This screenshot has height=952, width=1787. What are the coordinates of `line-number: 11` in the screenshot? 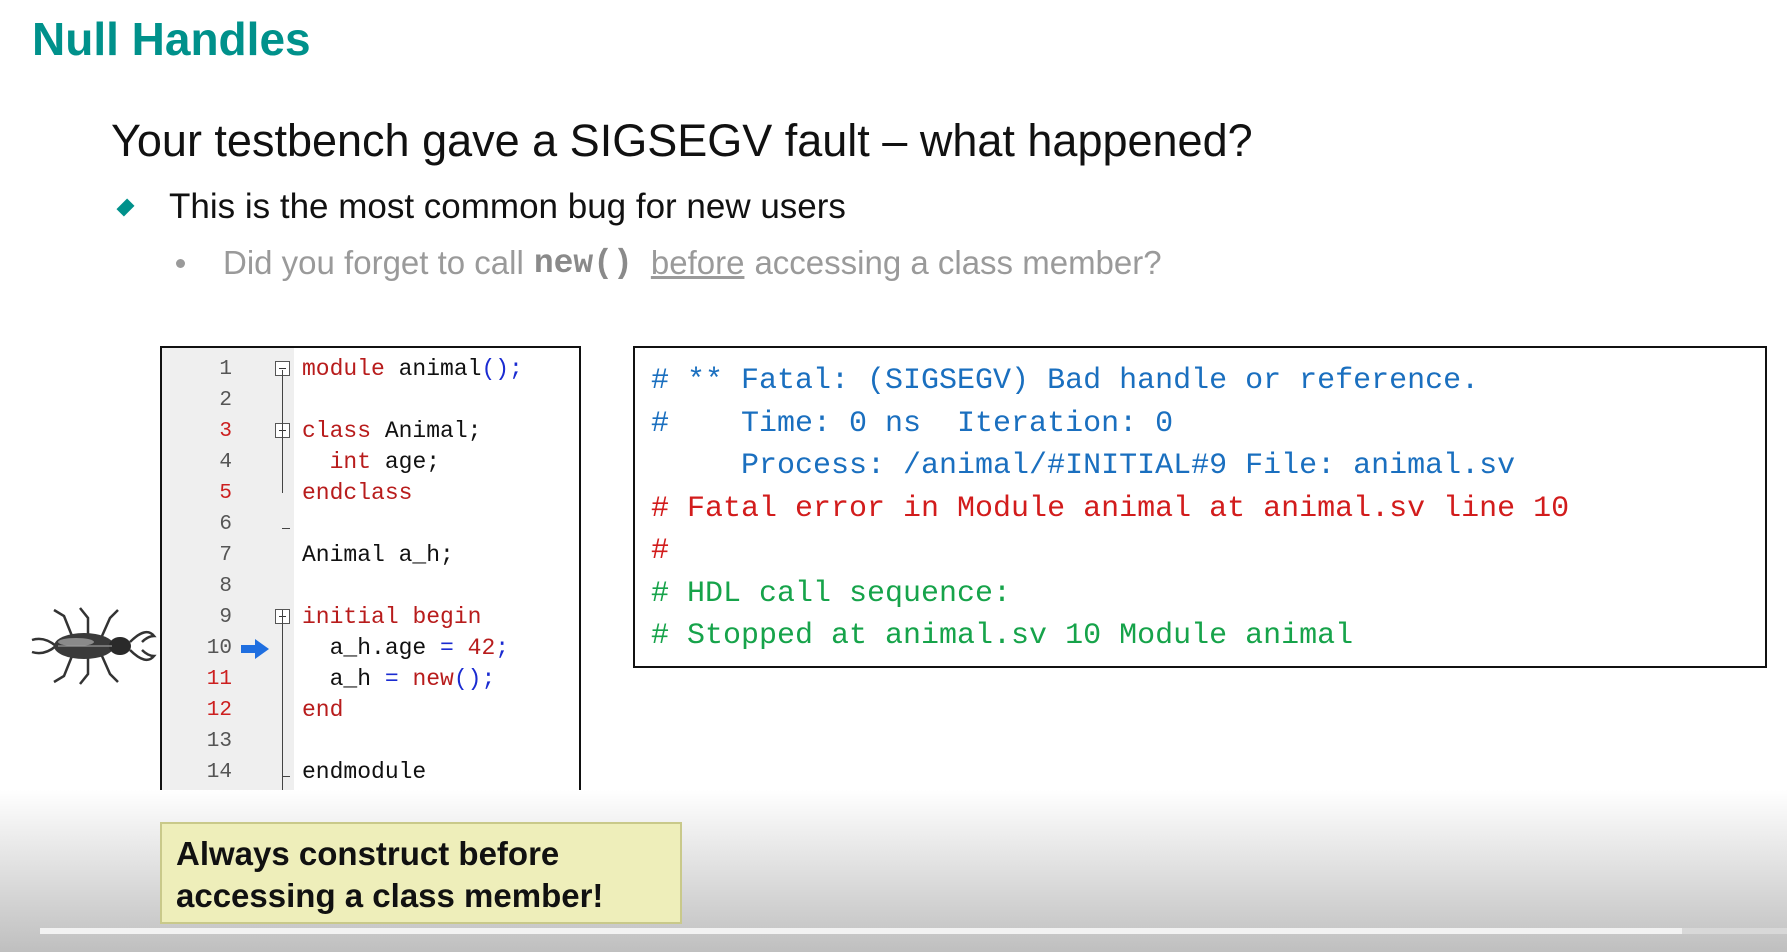 It's located at (219, 679).